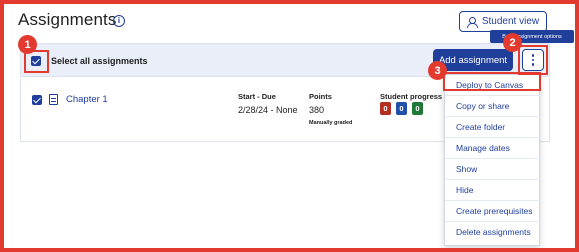  What do you see at coordinates (317, 110) in the screenshot?
I see `points-value: 380` at bounding box center [317, 110].